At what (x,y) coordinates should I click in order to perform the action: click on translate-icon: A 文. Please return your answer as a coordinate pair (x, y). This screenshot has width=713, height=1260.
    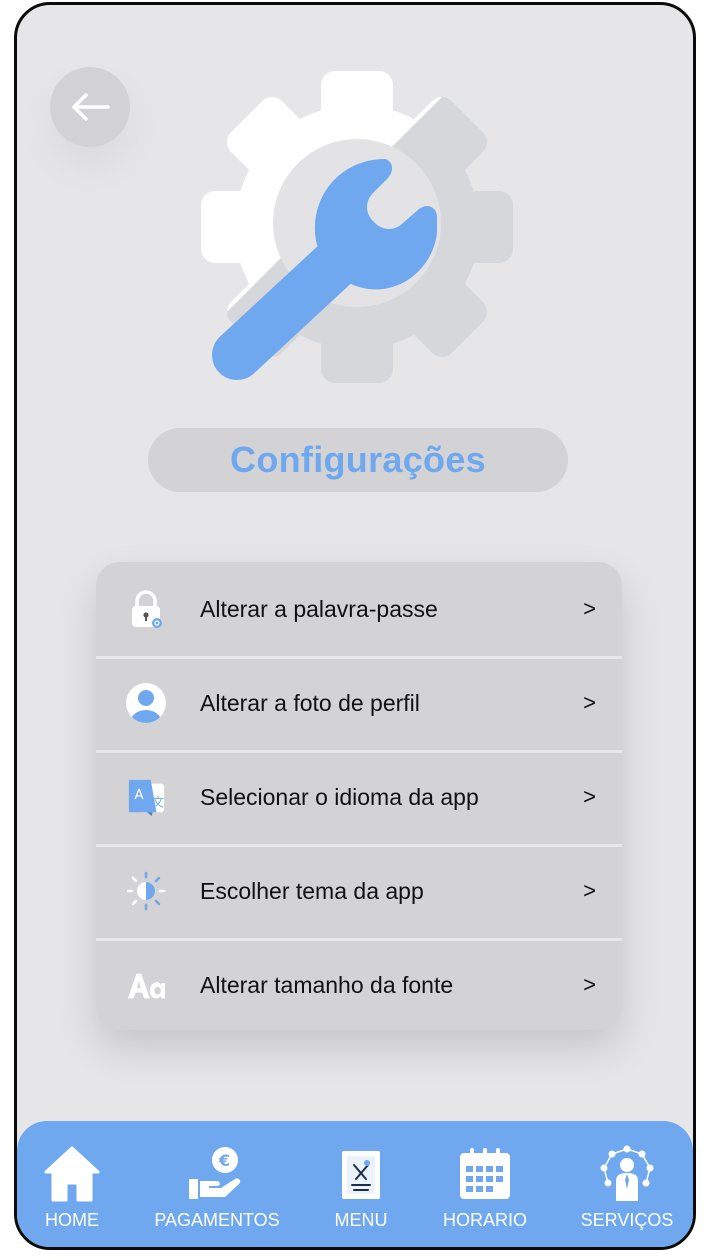
    Looking at the image, I should click on (146, 797).